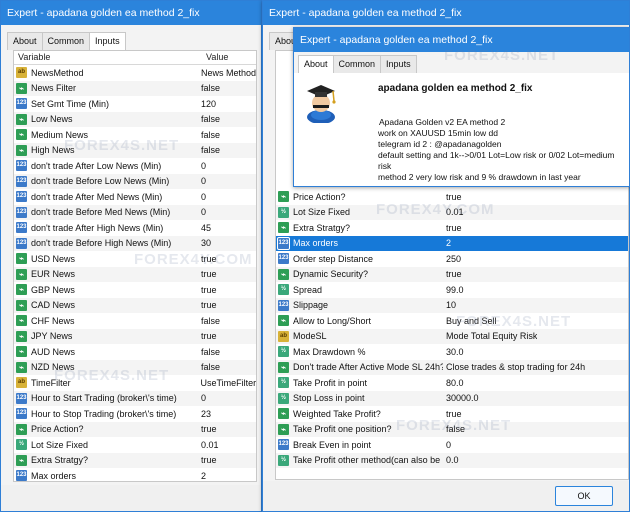 This screenshot has width=630, height=512. I want to click on table-row: 123 Set Gmt Time (Min) 120, so click(135, 104).